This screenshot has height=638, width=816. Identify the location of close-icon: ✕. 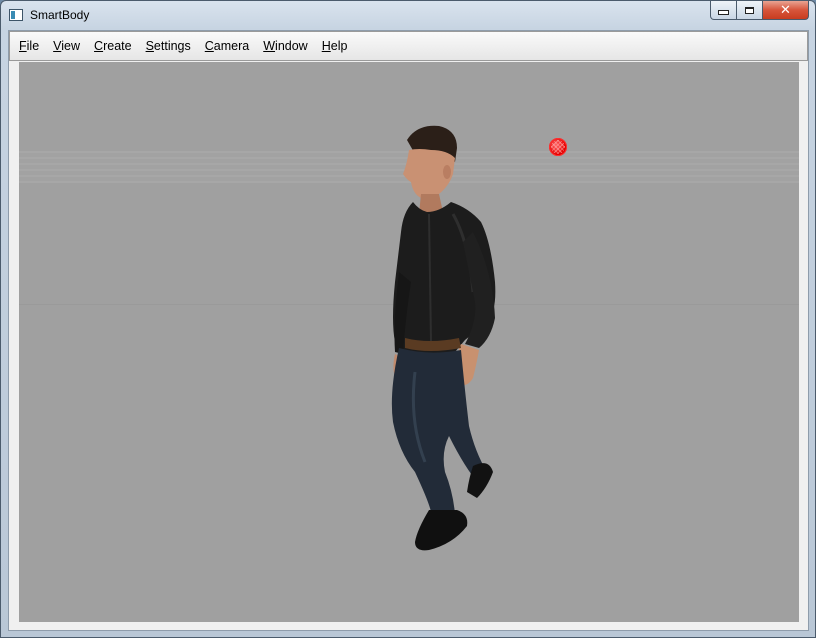
(785, 9).